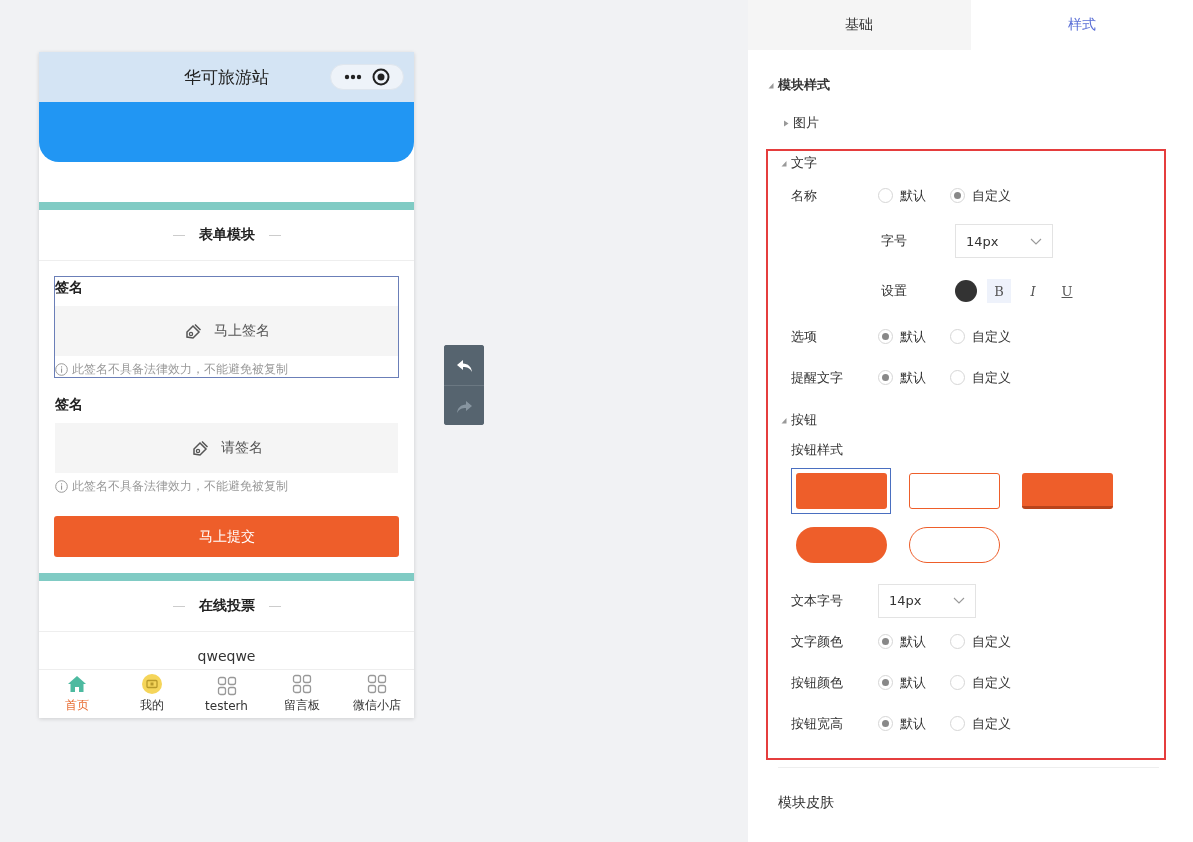 The width and height of the screenshot is (1193, 842). I want to click on field-label: 字号, so click(894, 241).